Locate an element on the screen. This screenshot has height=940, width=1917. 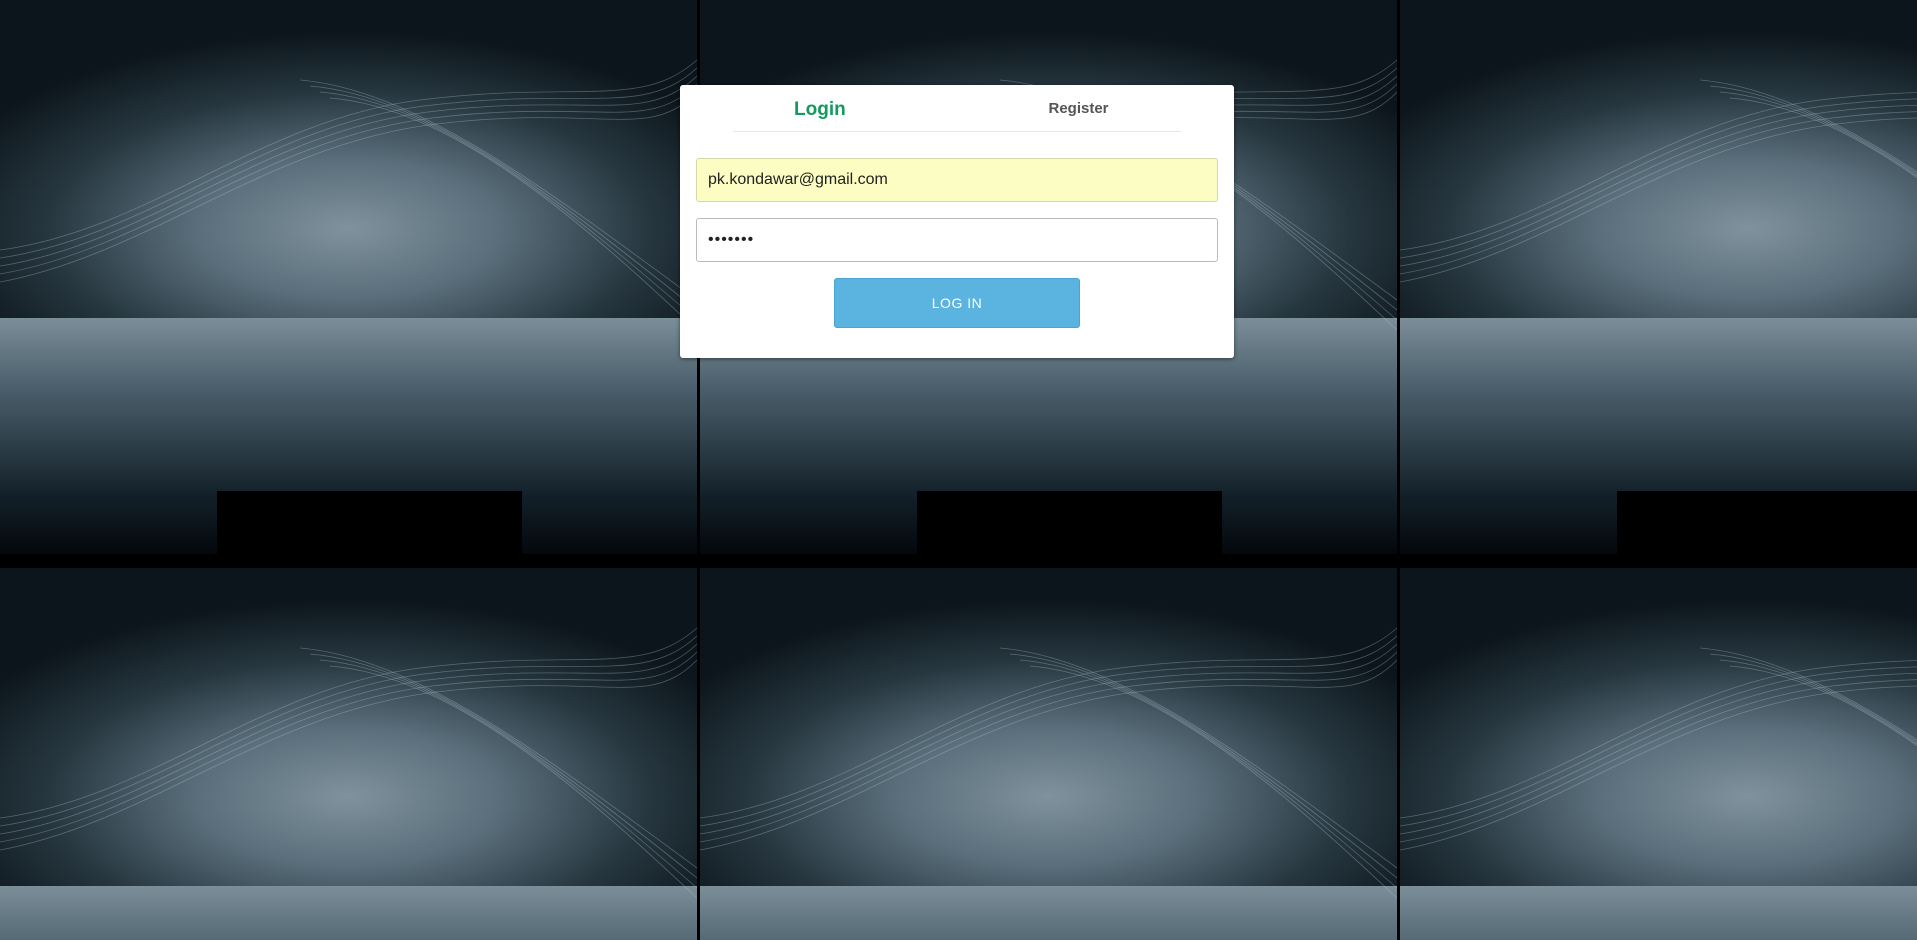
auth-tabs: Login Register is located at coordinates (957, 108).